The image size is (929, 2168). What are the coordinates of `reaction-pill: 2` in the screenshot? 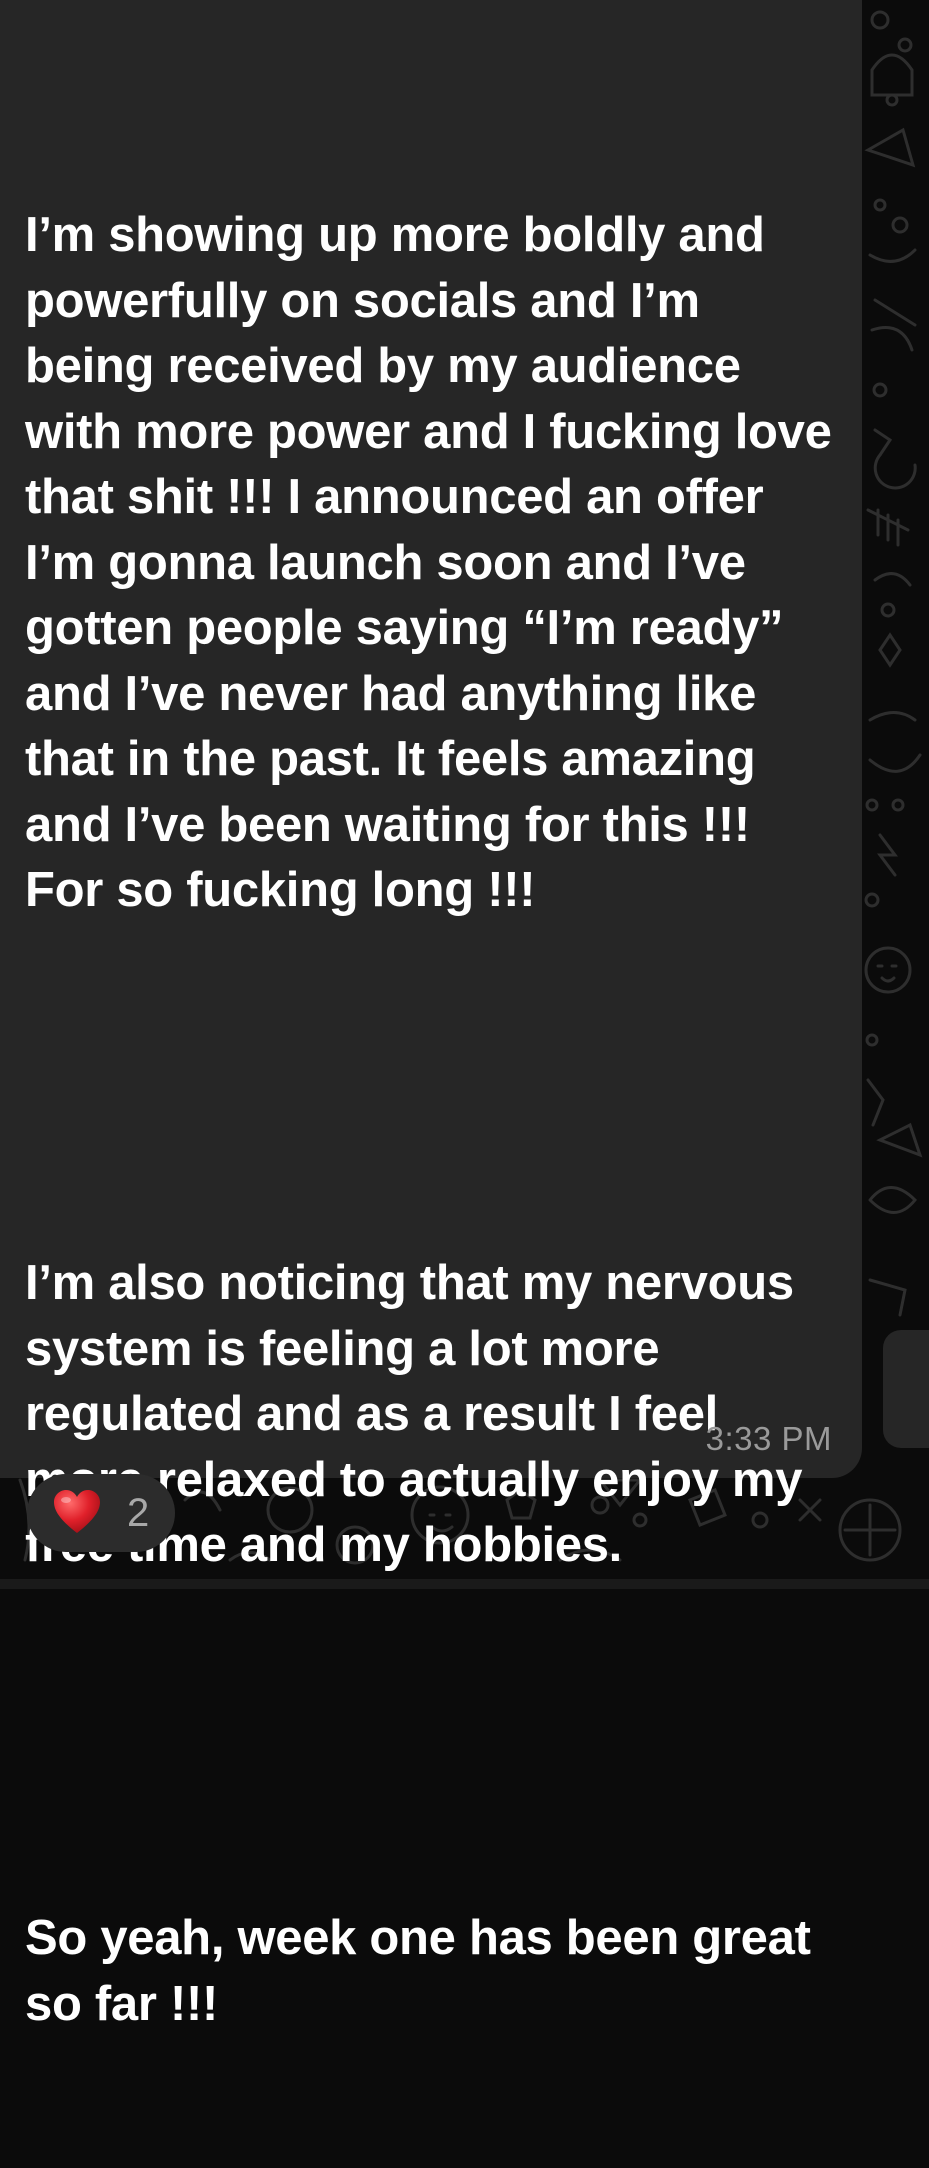 It's located at (101, 1513).